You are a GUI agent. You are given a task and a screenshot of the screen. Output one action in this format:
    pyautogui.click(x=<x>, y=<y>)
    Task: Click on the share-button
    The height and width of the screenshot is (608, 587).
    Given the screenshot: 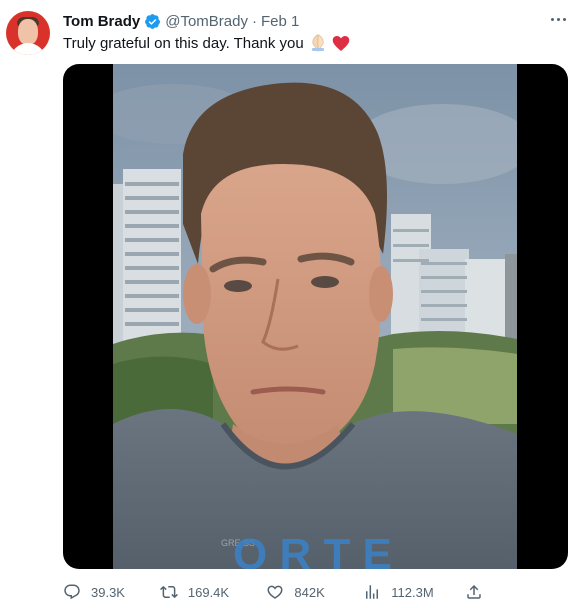 What is the action you would take?
    pyautogui.click(x=479, y=592)
    